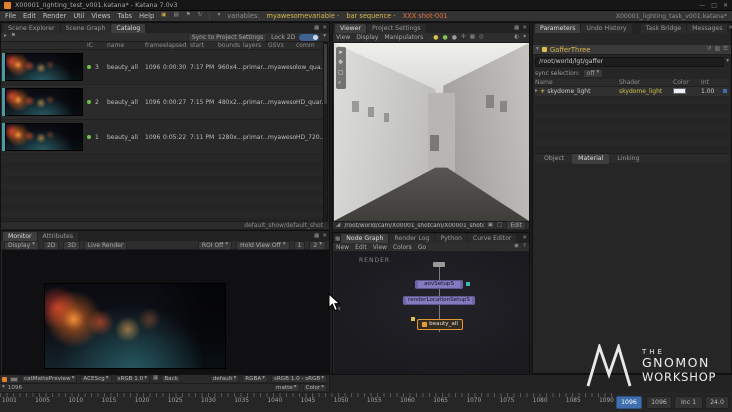 Image resolution: width=732 pixels, height=412 pixels. I want to click on grid-icon: ▦, so click(472, 37).